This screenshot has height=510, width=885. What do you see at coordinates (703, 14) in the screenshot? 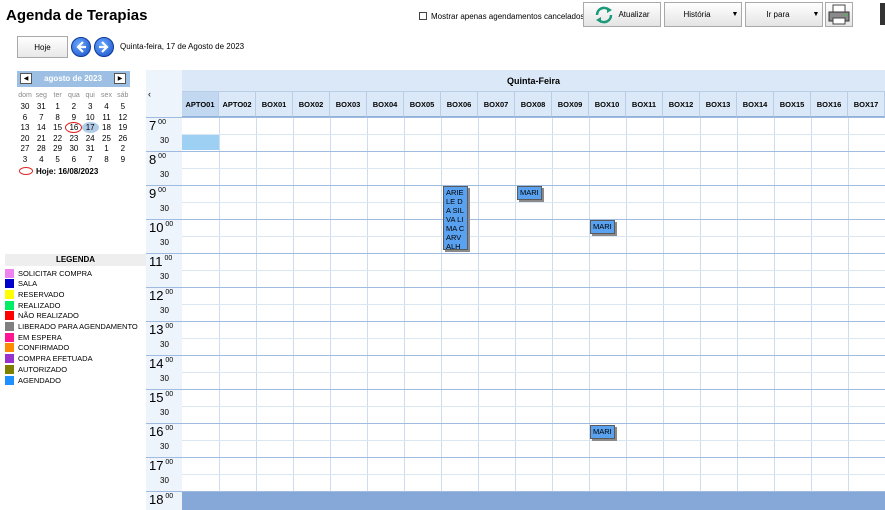
I see `history-dropdown: História ▼` at bounding box center [703, 14].